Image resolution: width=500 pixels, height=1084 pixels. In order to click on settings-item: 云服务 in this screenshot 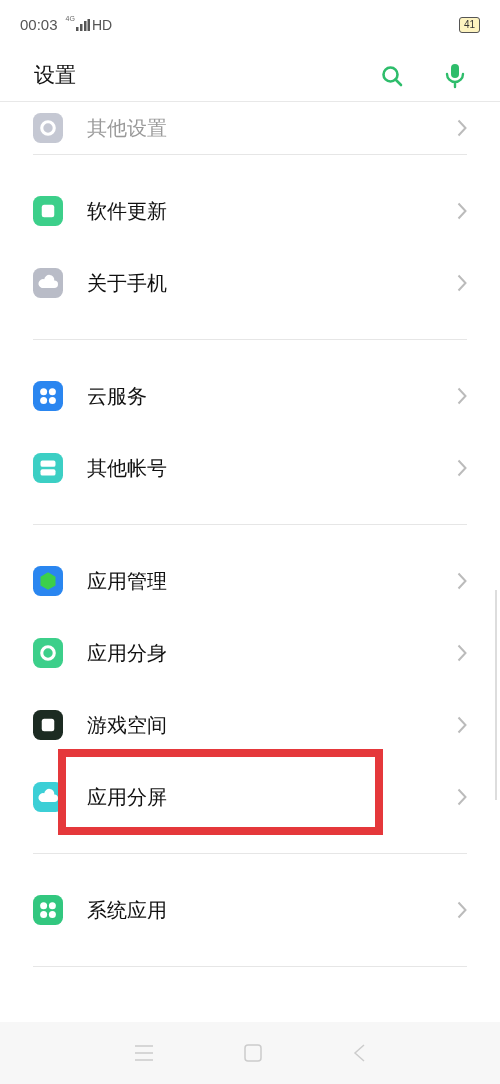, I will do `click(250, 396)`.